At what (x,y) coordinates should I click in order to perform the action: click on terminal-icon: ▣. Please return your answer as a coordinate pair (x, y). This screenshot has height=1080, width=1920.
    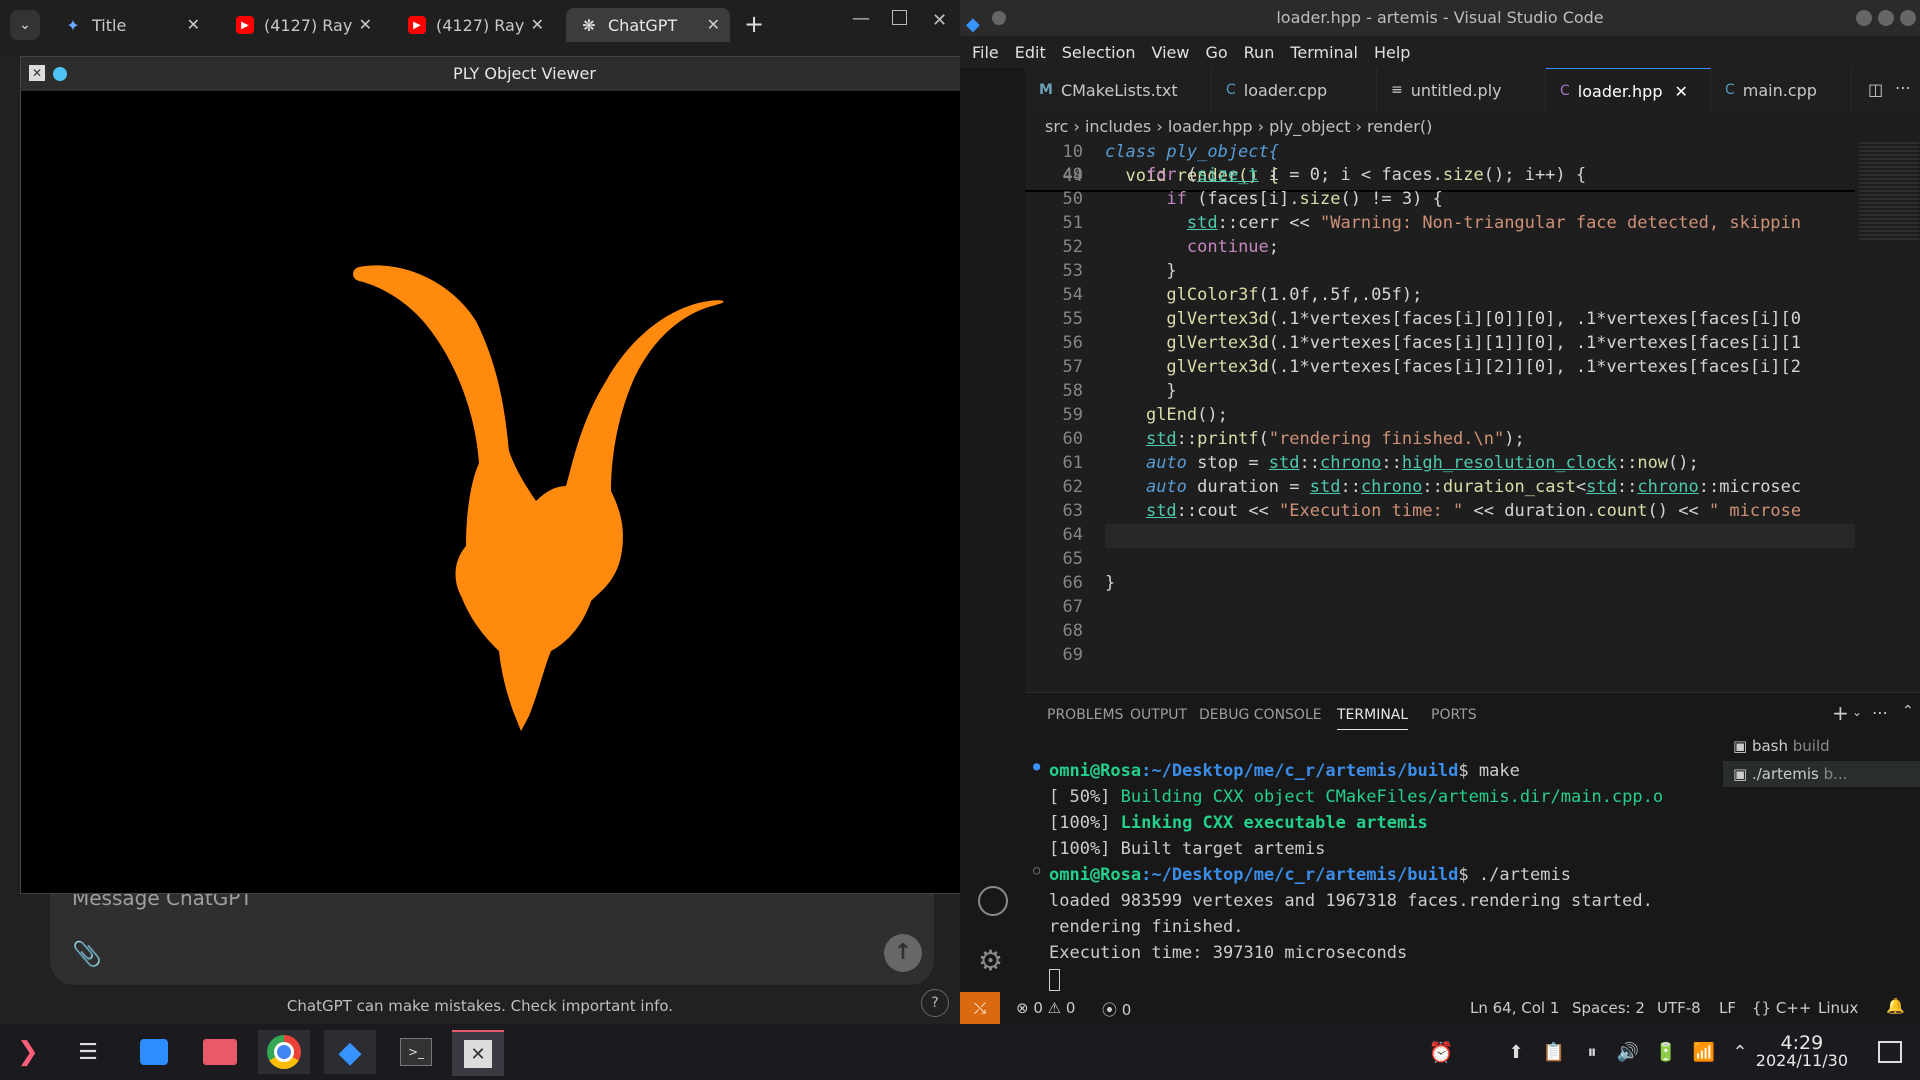
    Looking at the image, I should click on (1742, 774).